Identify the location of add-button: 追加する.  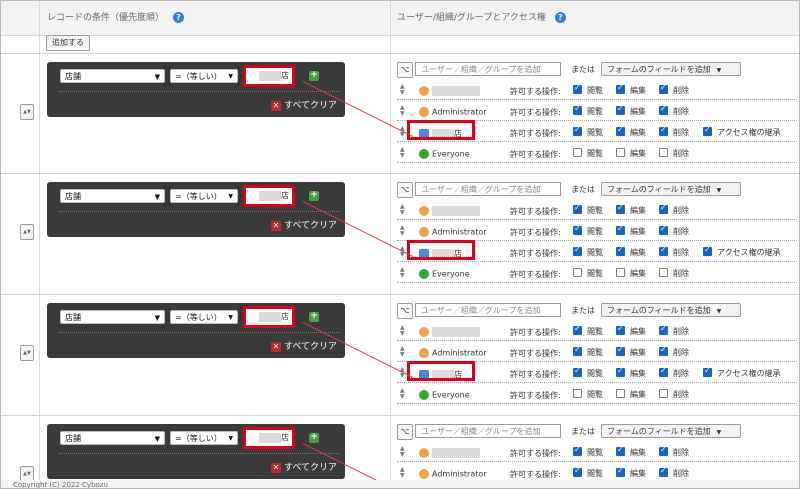
(68, 43).